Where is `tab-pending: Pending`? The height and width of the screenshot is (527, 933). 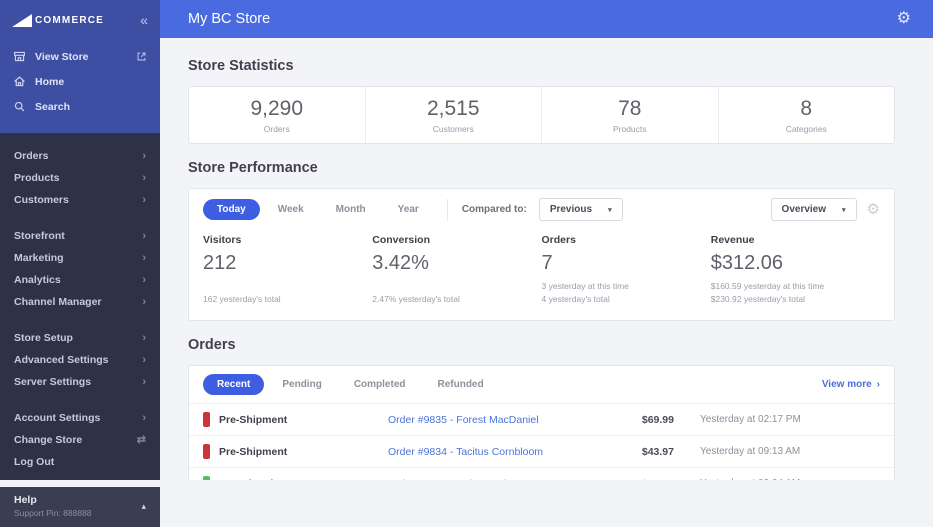 tab-pending: Pending is located at coordinates (301, 384).